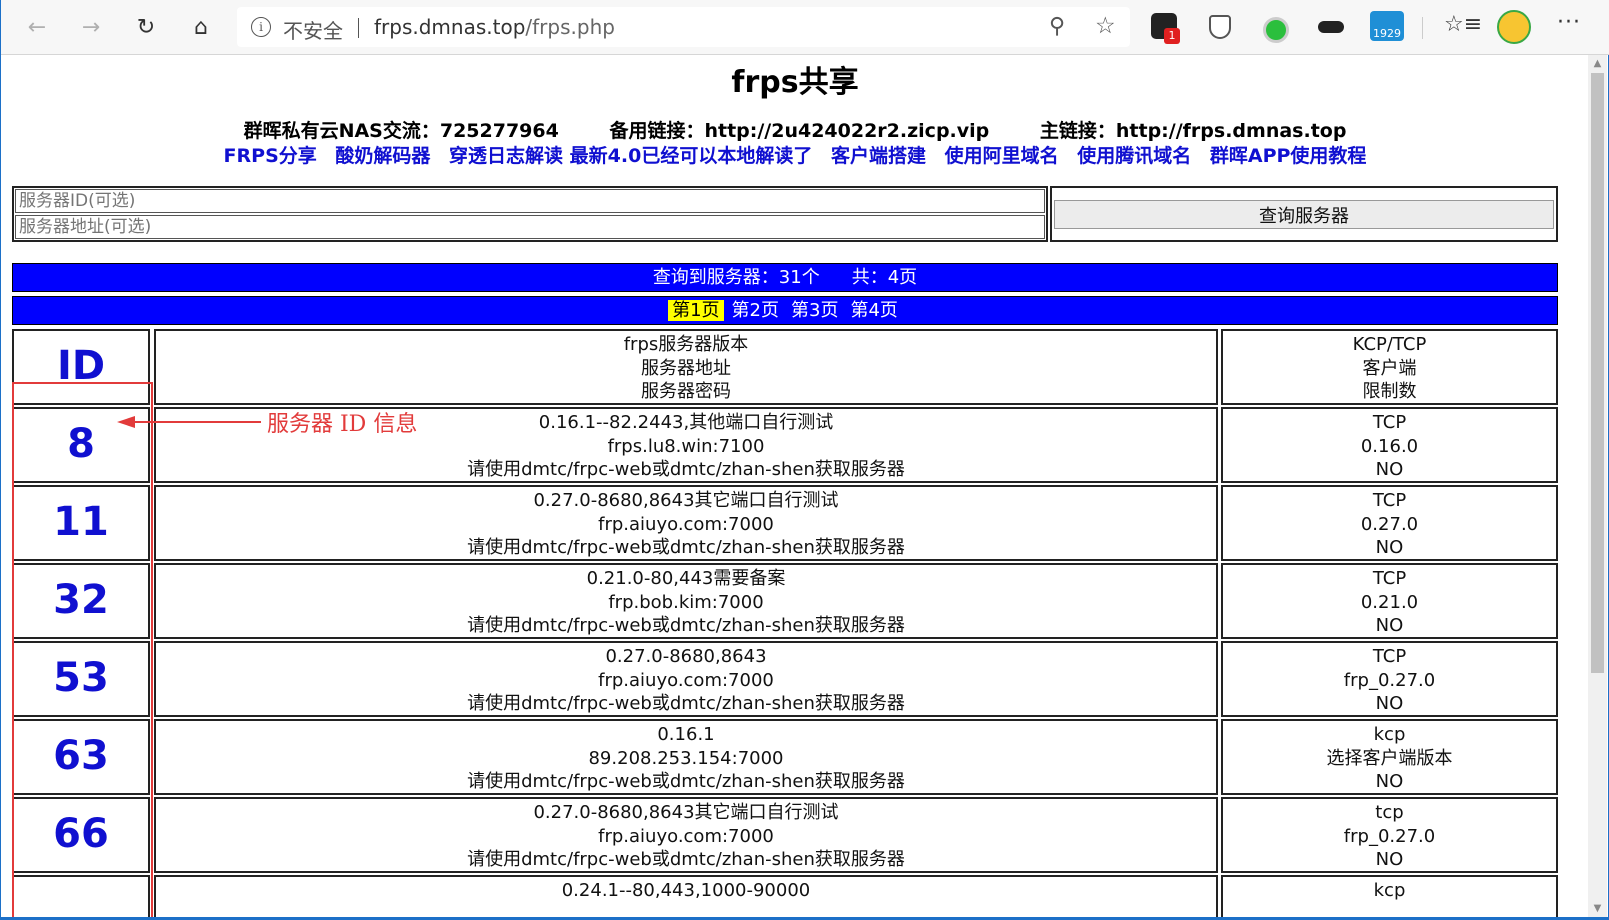 Image resolution: width=1609 pixels, height=920 pixels. Describe the element at coordinates (37, 27) in the screenshot. I see `back-arrow-icon: ←` at that location.